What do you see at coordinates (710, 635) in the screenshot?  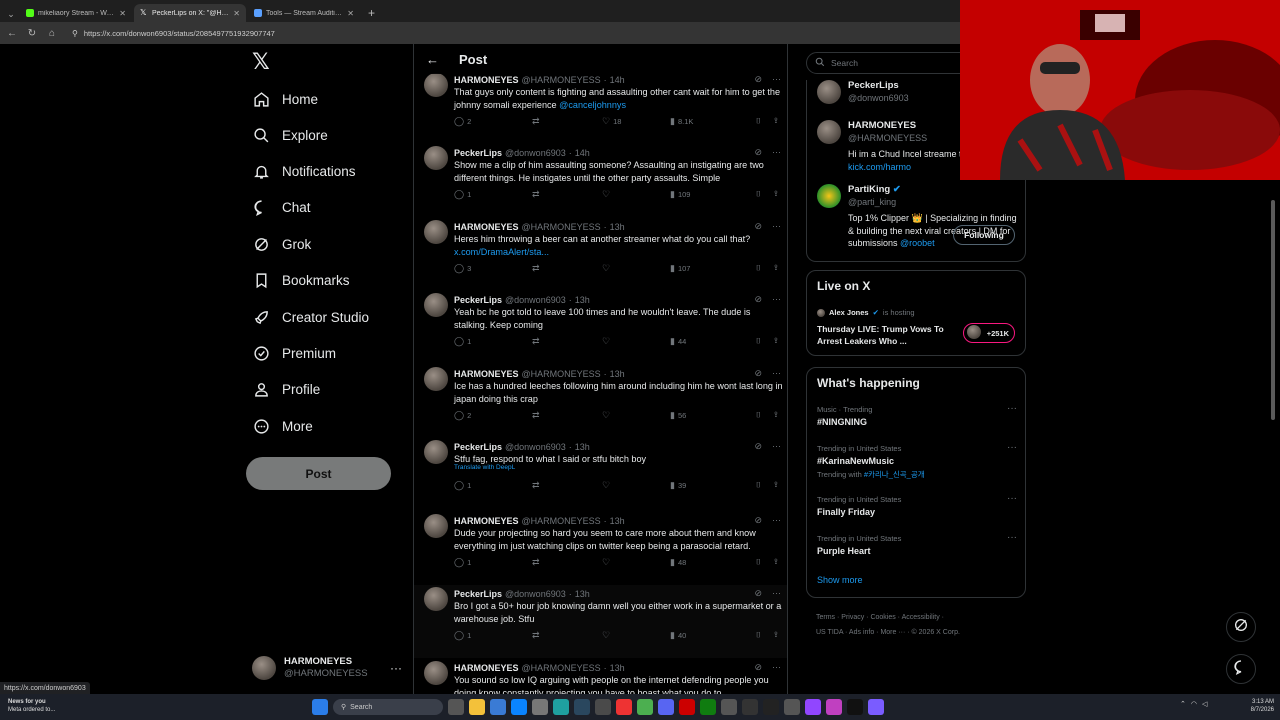 I see `views-button: ▮ 40` at bounding box center [710, 635].